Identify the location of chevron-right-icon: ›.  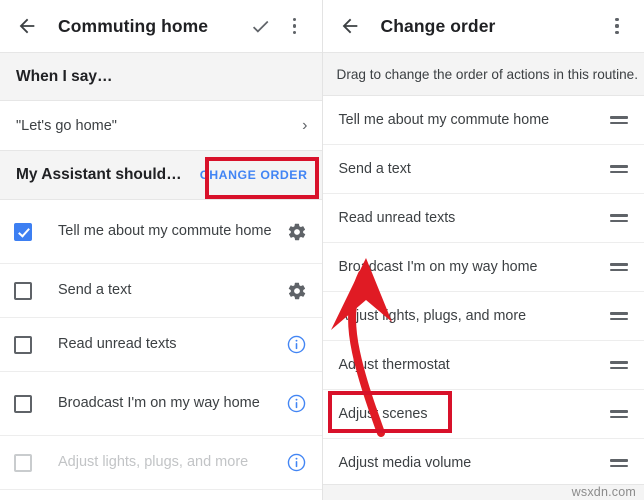
(305, 125).